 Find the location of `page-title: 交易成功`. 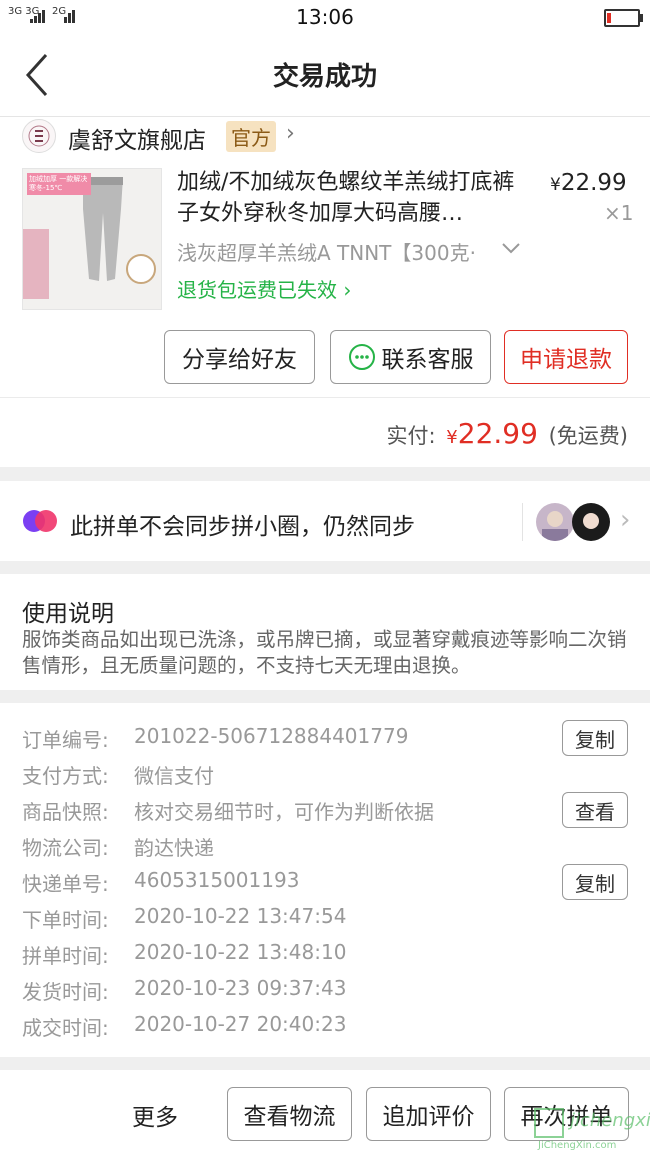

page-title: 交易成功 is located at coordinates (324, 77).